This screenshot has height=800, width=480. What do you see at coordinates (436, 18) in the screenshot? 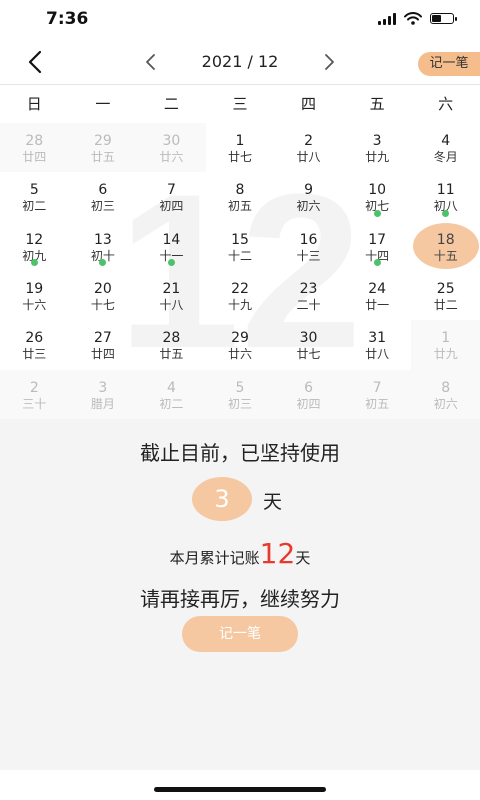
I see `battery-level` at bounding box center [436, 18].